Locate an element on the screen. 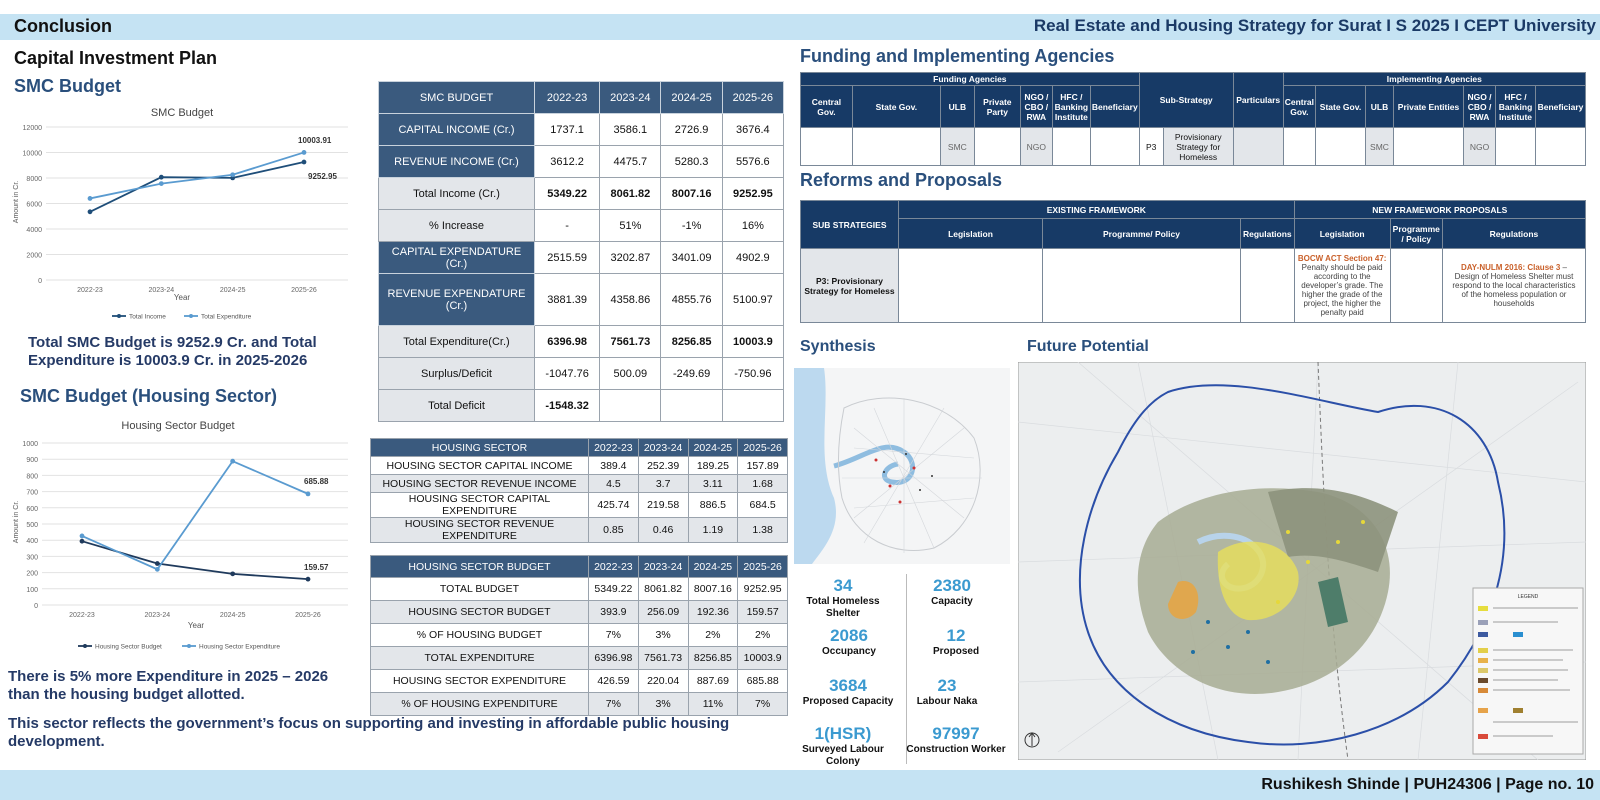  chart-legend: Total Income Total Expenditure is located at coordinates (182, 317).